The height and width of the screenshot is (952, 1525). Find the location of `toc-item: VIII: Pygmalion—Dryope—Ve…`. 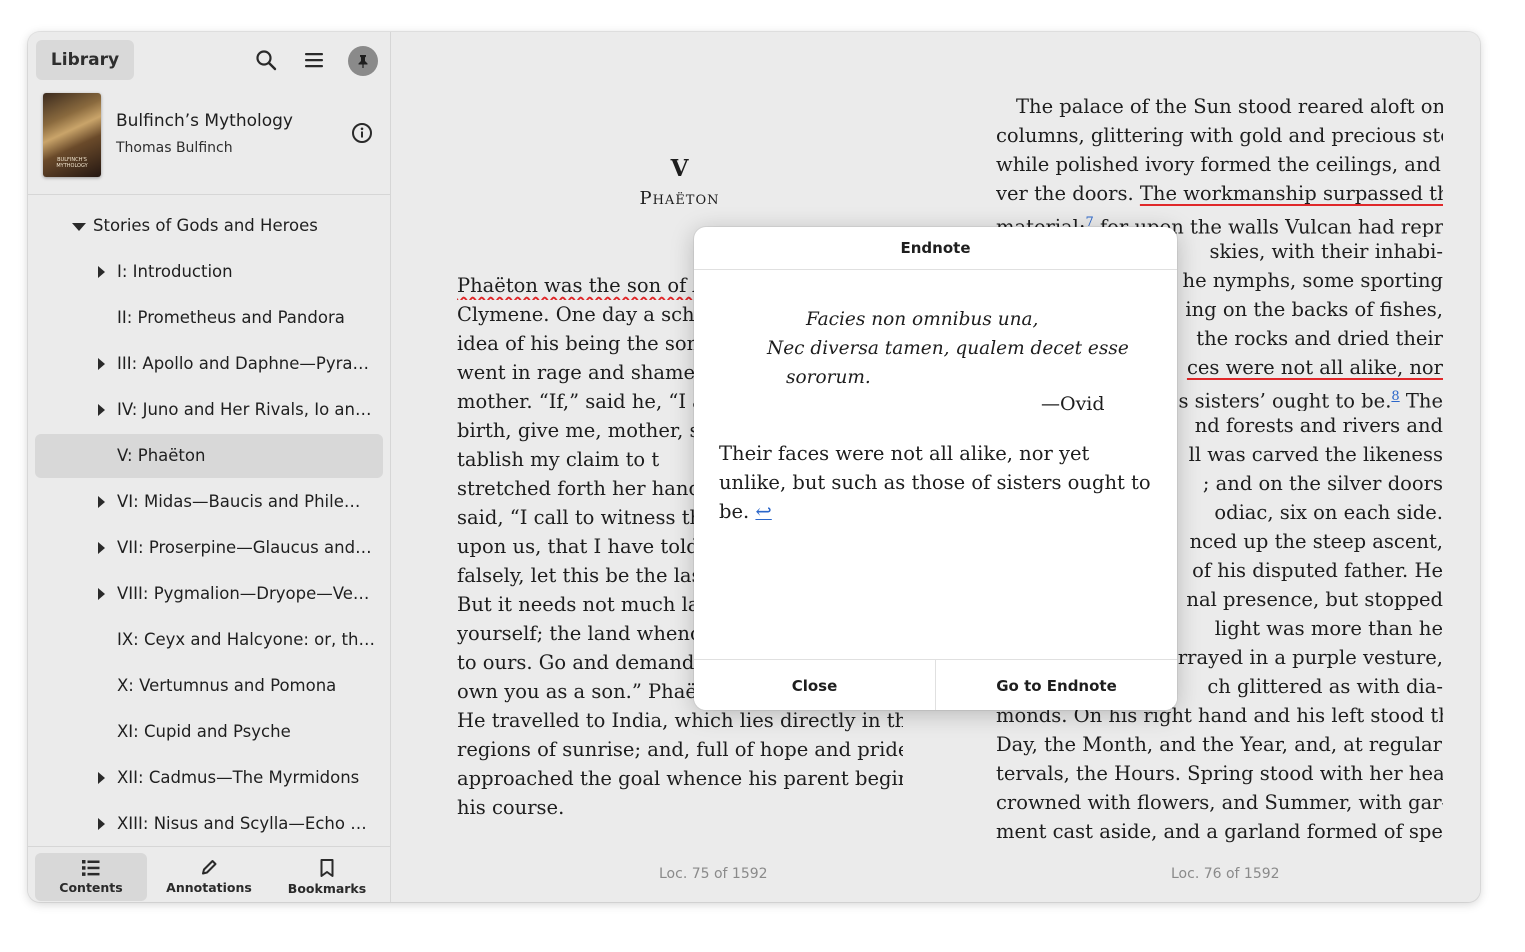

toc-item: VIII: Pygmalion—Dryope—Ve… is located at coordinates (209, 594).